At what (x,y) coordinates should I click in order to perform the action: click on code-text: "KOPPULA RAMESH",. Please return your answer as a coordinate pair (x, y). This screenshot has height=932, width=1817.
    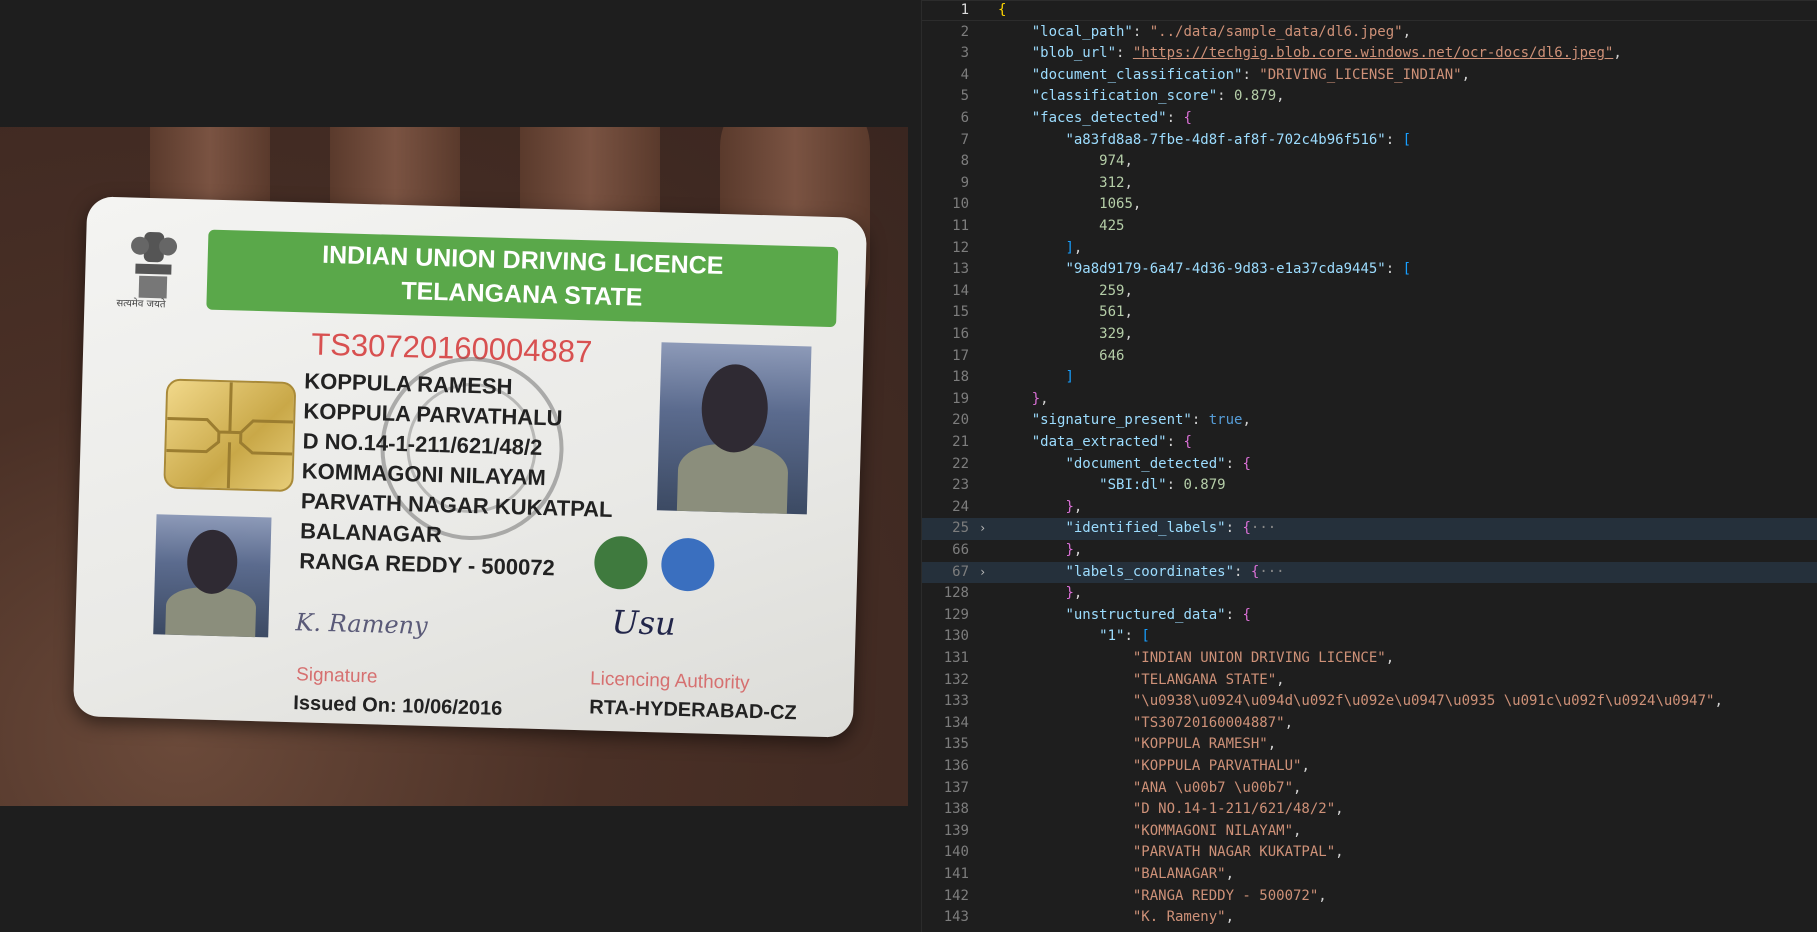
    Looking at the image, I should click on (1204, 744).